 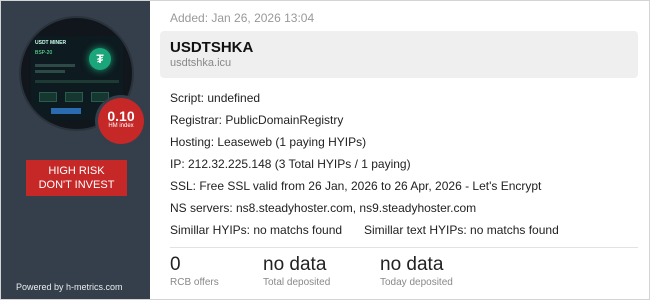 What do you see at coordinates (257, 120) in the screenshot?
I see `detail-registrar: Registrar: PublicDomainRegistry` at bounding box center [257, 120].